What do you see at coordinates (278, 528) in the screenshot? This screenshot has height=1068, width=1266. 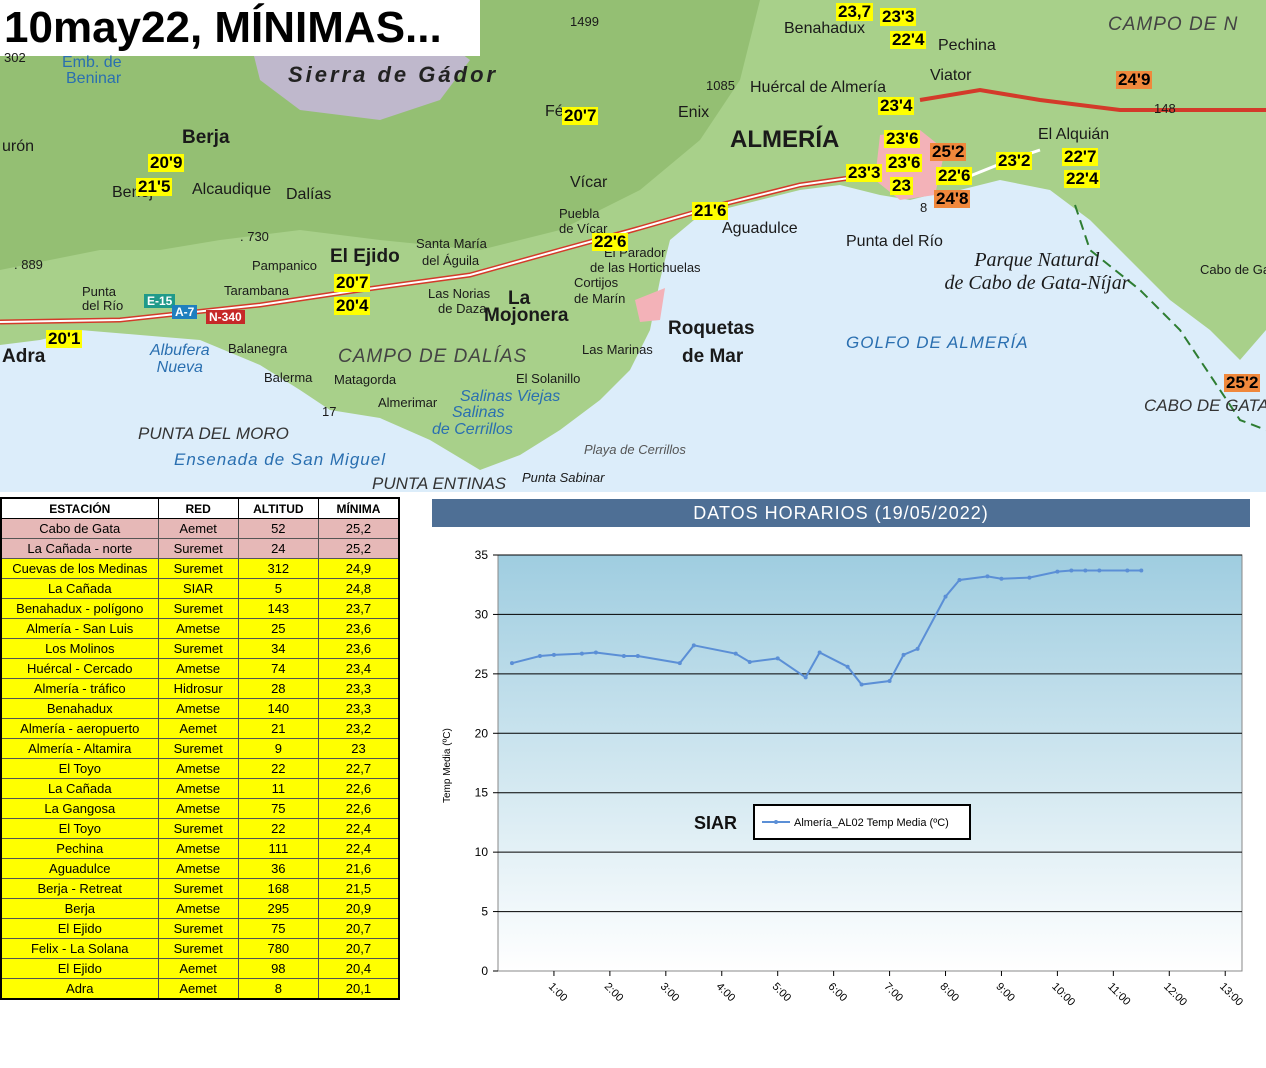 I see `cell-altitude: 52` at bounding box center [278, 528].